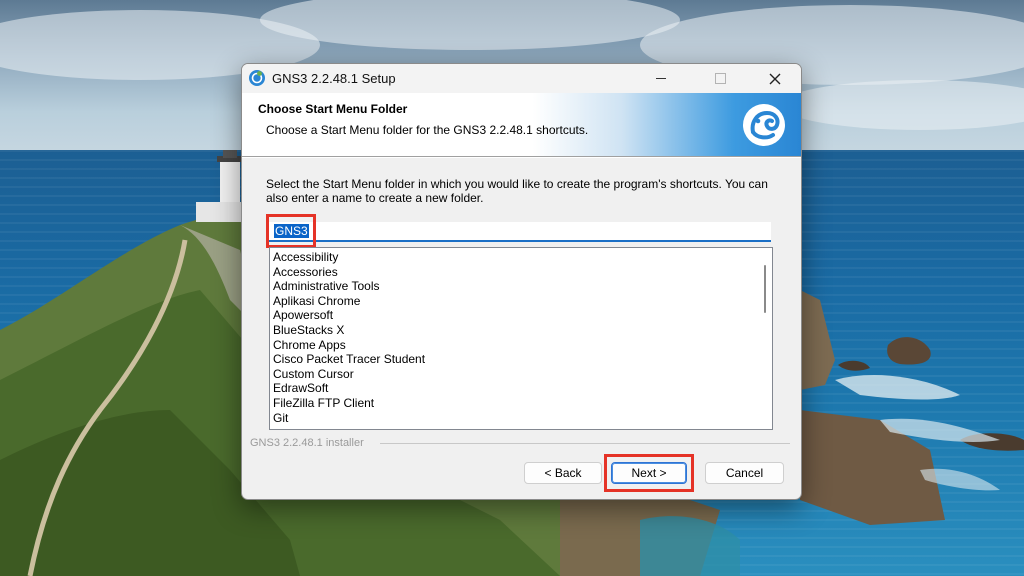 This screenshot has width=1024, height=576. Describe the element at coordinates (305, 272) in the screenshot. I see `list-item: Accessories` at that location.